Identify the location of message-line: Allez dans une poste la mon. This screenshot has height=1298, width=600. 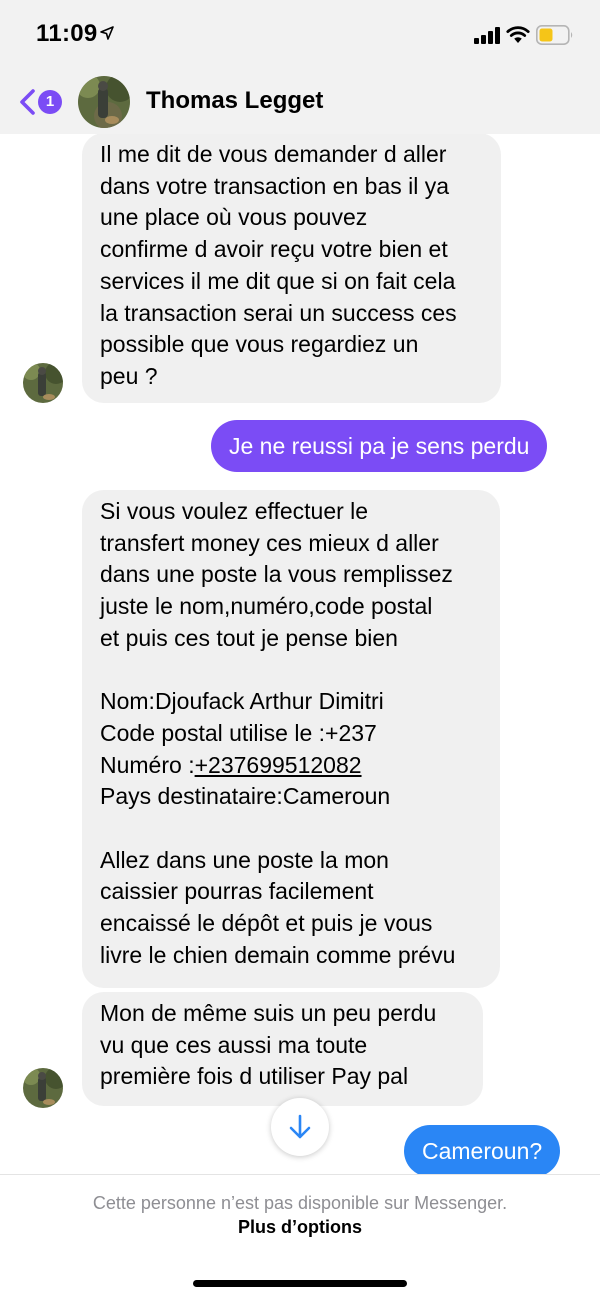
(244, 859).